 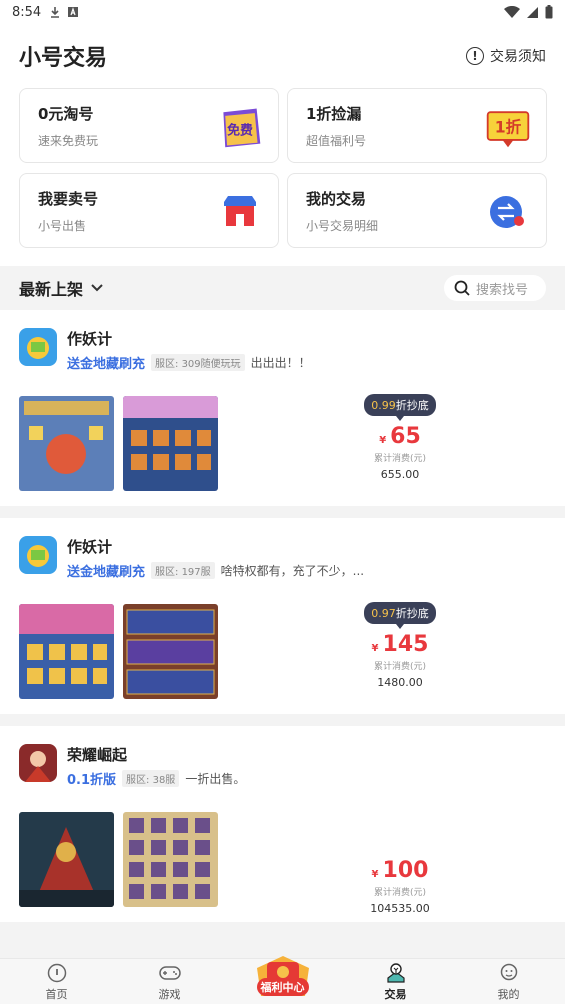 I want to click on gamepad-icon, so click(x=169, y=973).